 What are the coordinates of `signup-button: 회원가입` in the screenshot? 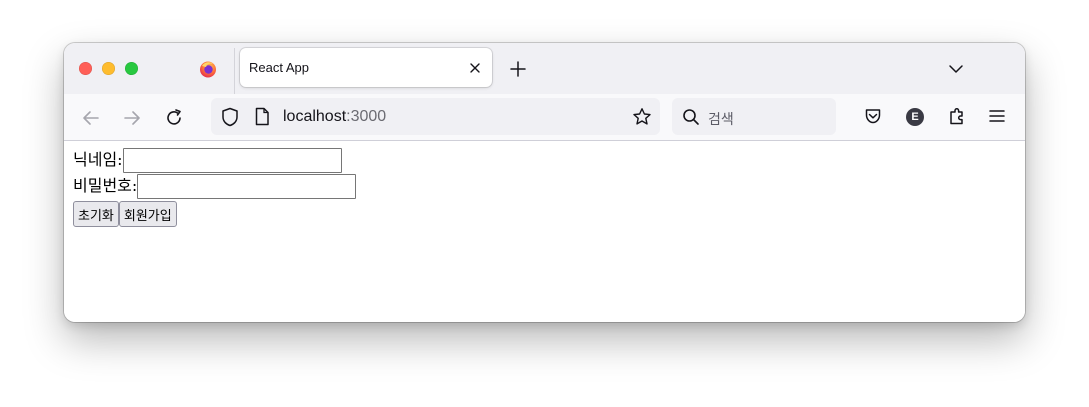 It's located at (147, 214).